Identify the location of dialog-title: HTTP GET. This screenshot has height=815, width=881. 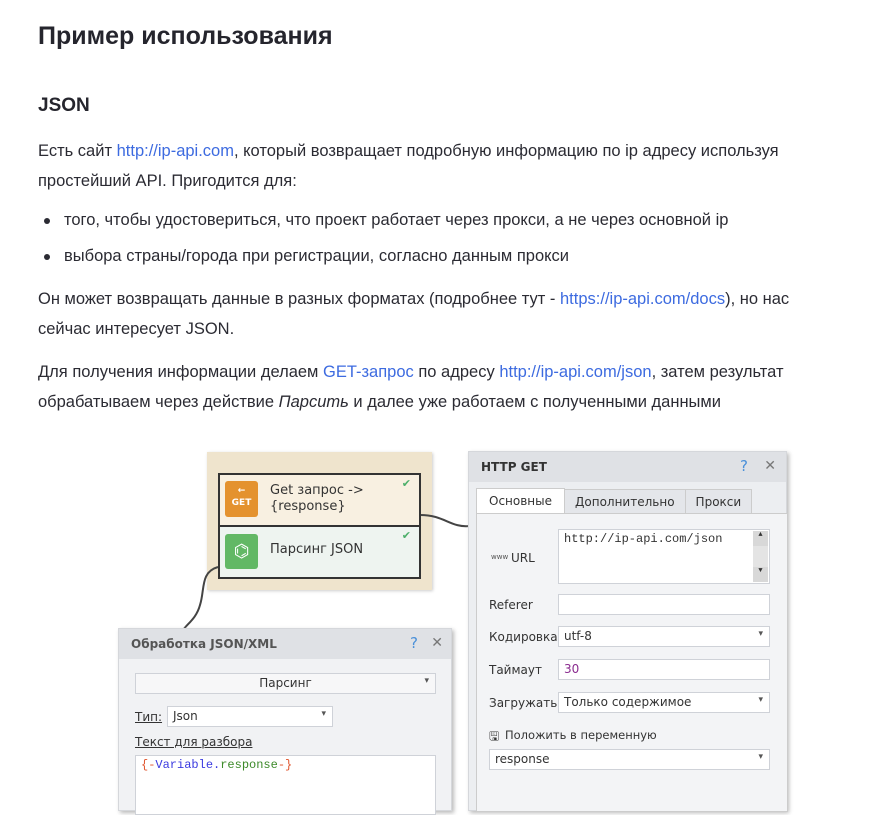
(514, 467).